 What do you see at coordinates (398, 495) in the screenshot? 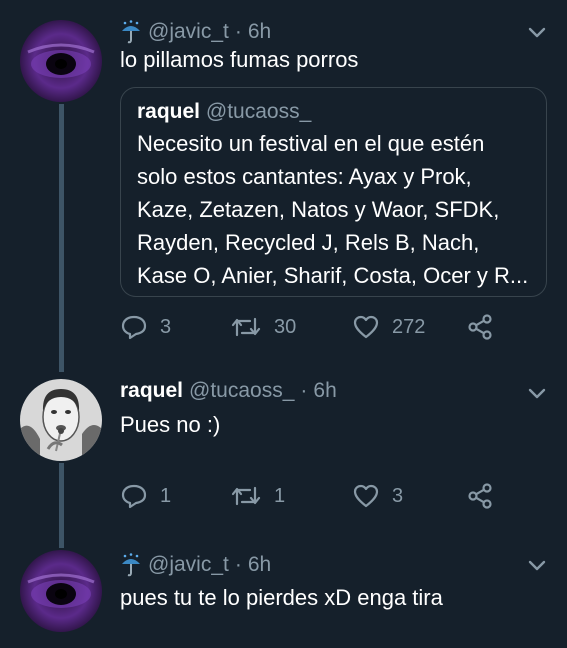
I see `like-count: 3` at bounding box center [398, 495].